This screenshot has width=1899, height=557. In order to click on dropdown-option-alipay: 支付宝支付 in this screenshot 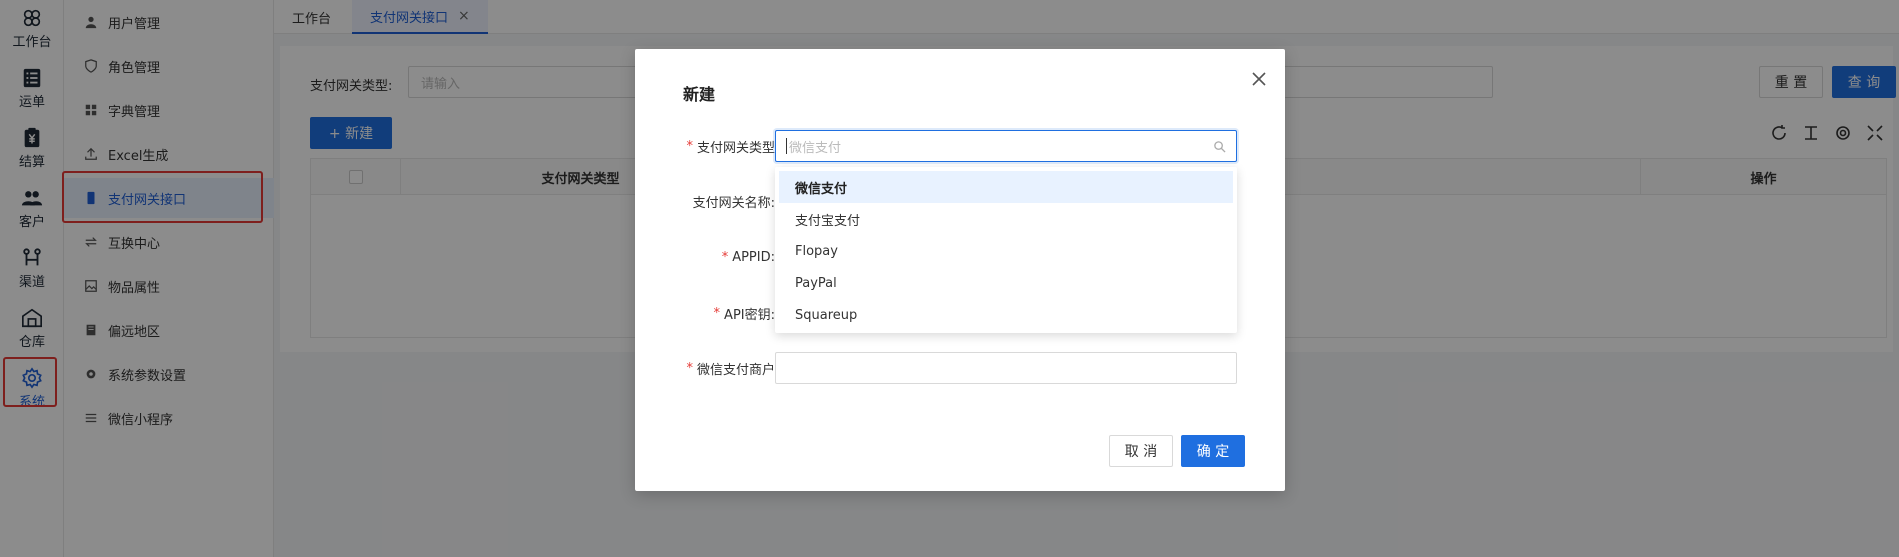, I will do `click(1006, 219)`.